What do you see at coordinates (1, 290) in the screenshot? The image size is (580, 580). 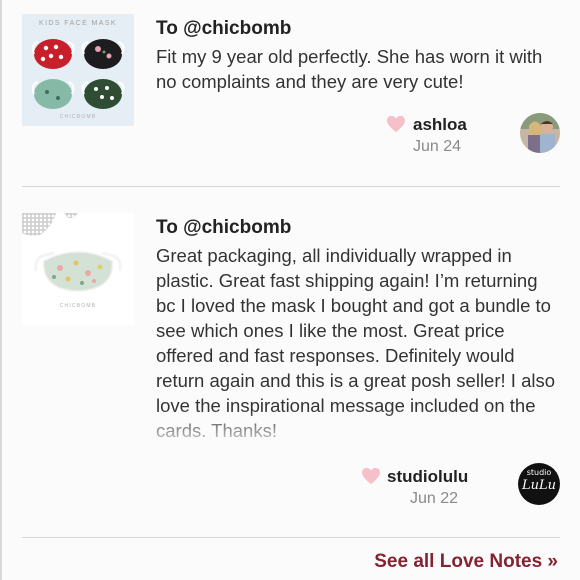 I see `left-border` at bounding box center [1, 290].